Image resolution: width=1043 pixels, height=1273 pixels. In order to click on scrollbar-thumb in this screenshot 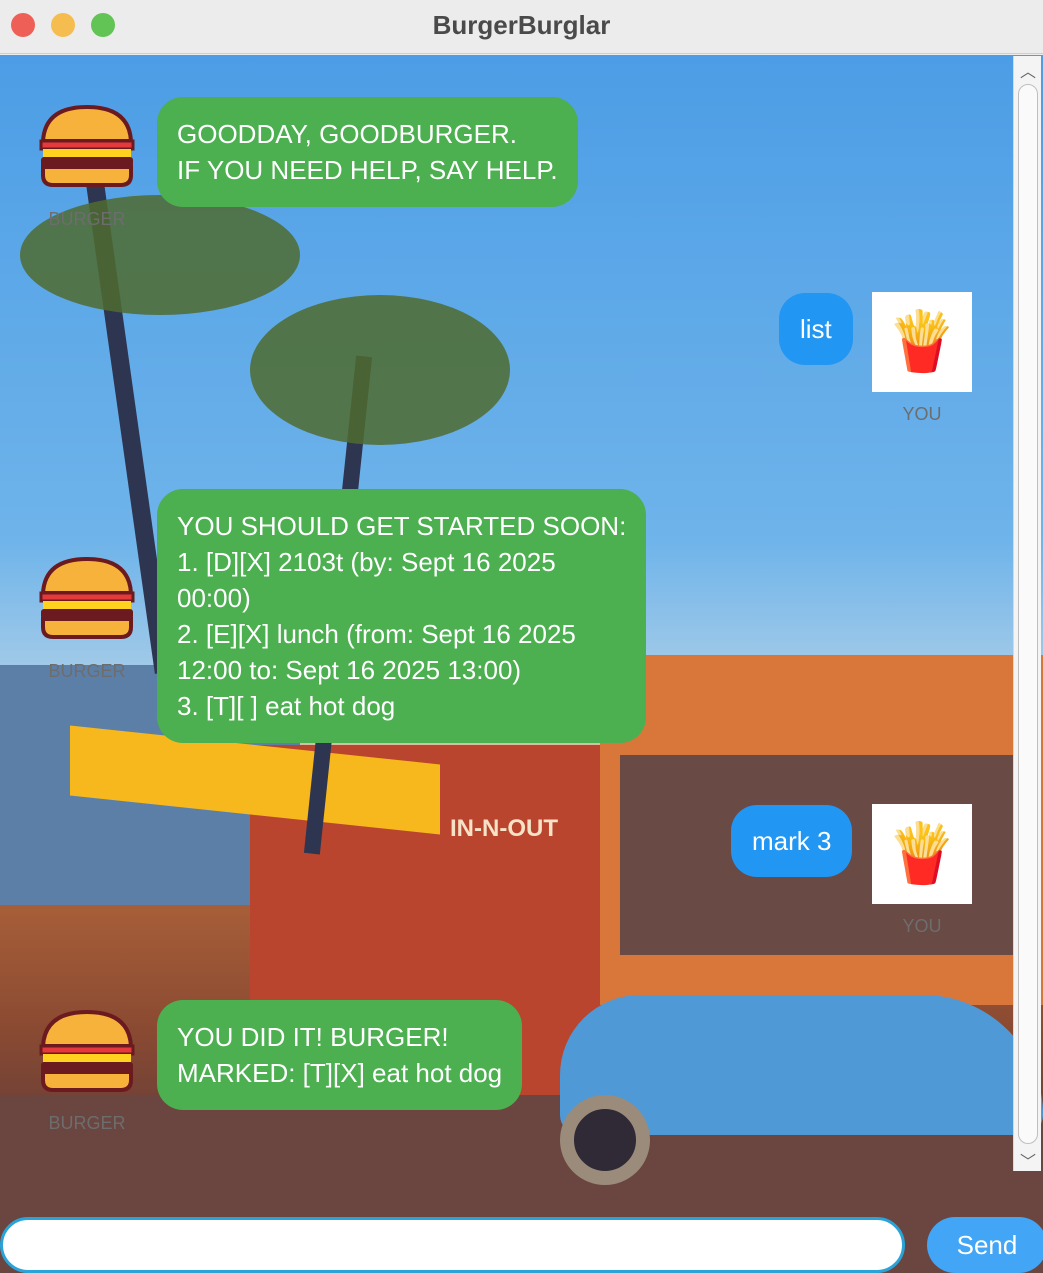, I will do `click(1028, 614)`.